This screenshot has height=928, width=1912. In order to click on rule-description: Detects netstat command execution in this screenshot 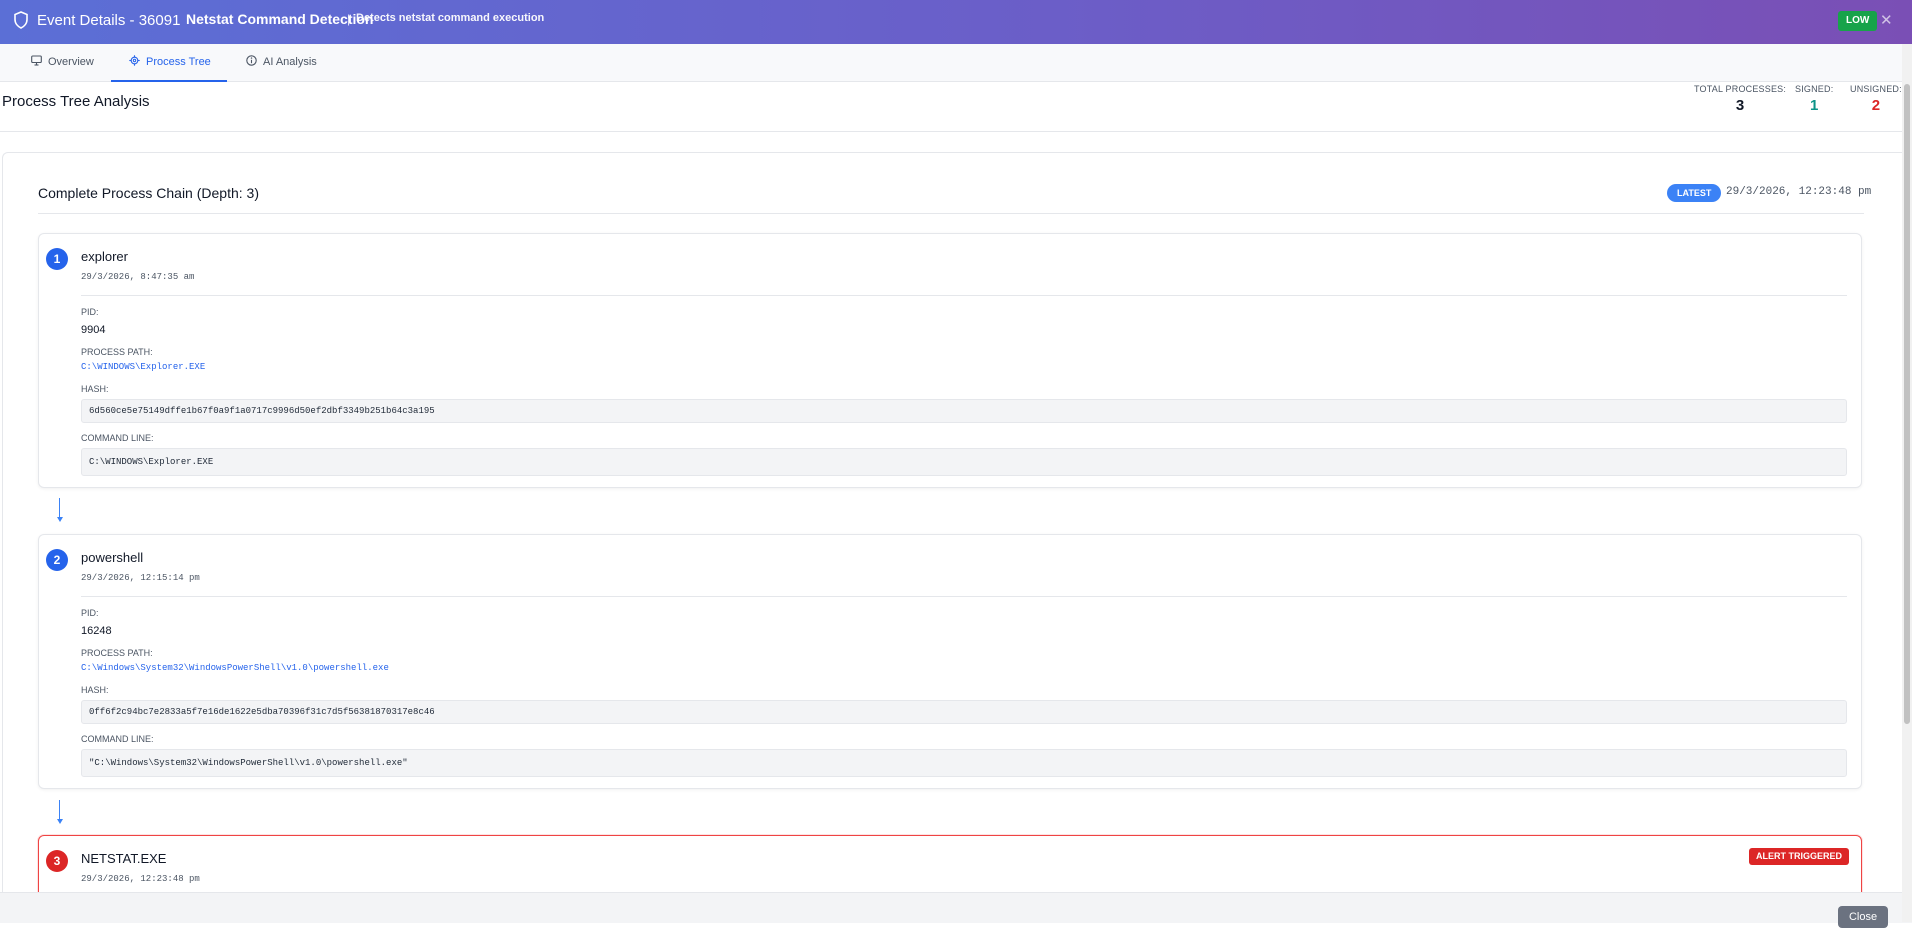, I will do `click(450, 18)`.